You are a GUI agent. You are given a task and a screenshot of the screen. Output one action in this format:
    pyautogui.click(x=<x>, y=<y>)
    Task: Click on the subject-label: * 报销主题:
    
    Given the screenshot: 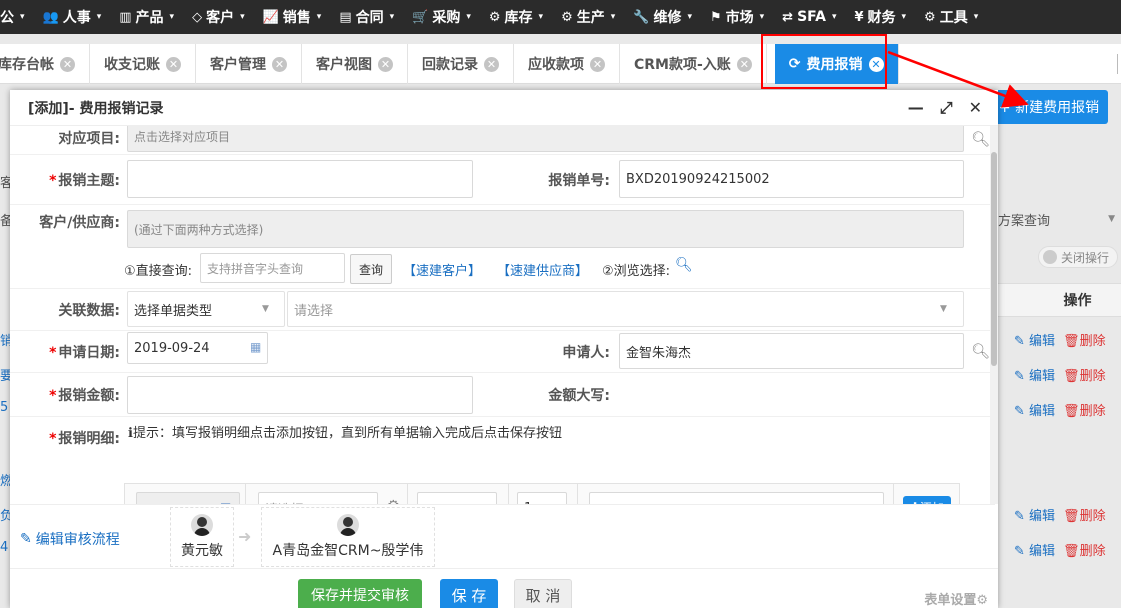 What is the action you would take?
    pyautogui.click(x=84, y=181)
    